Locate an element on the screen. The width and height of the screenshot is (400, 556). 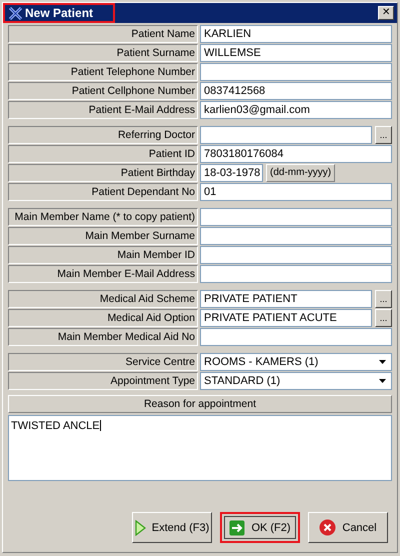
input-field: PRIVATE PATIENT ACUTE is located at coordinates (286, 318).